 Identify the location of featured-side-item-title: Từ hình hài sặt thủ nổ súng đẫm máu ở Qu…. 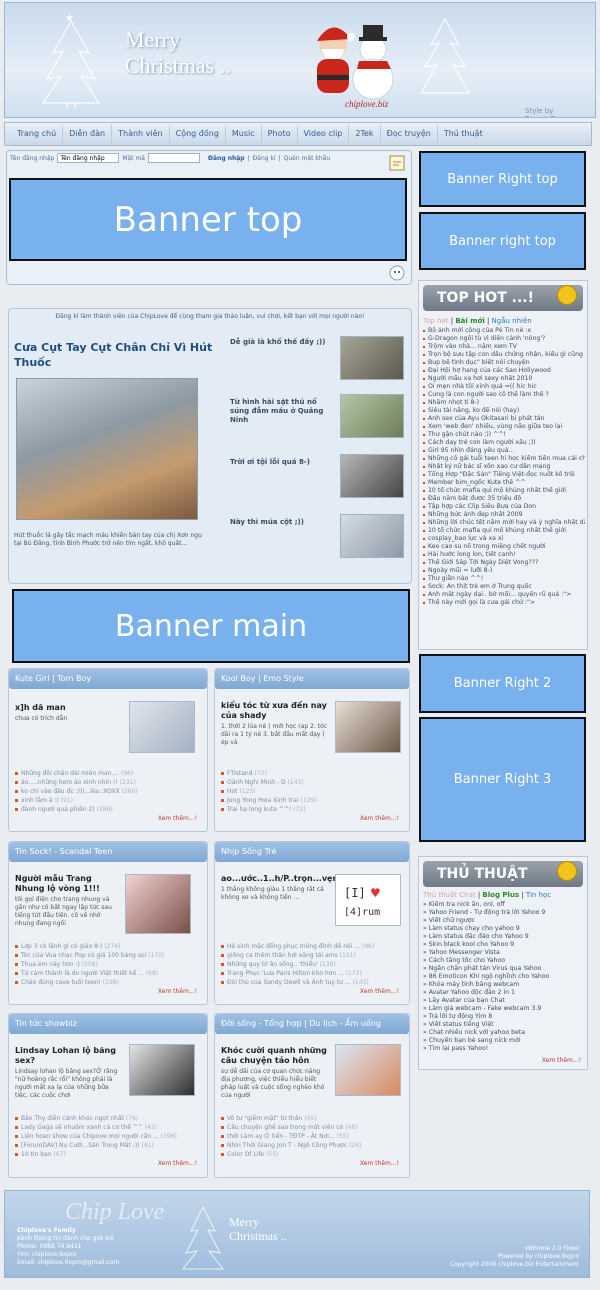
(284, 411).